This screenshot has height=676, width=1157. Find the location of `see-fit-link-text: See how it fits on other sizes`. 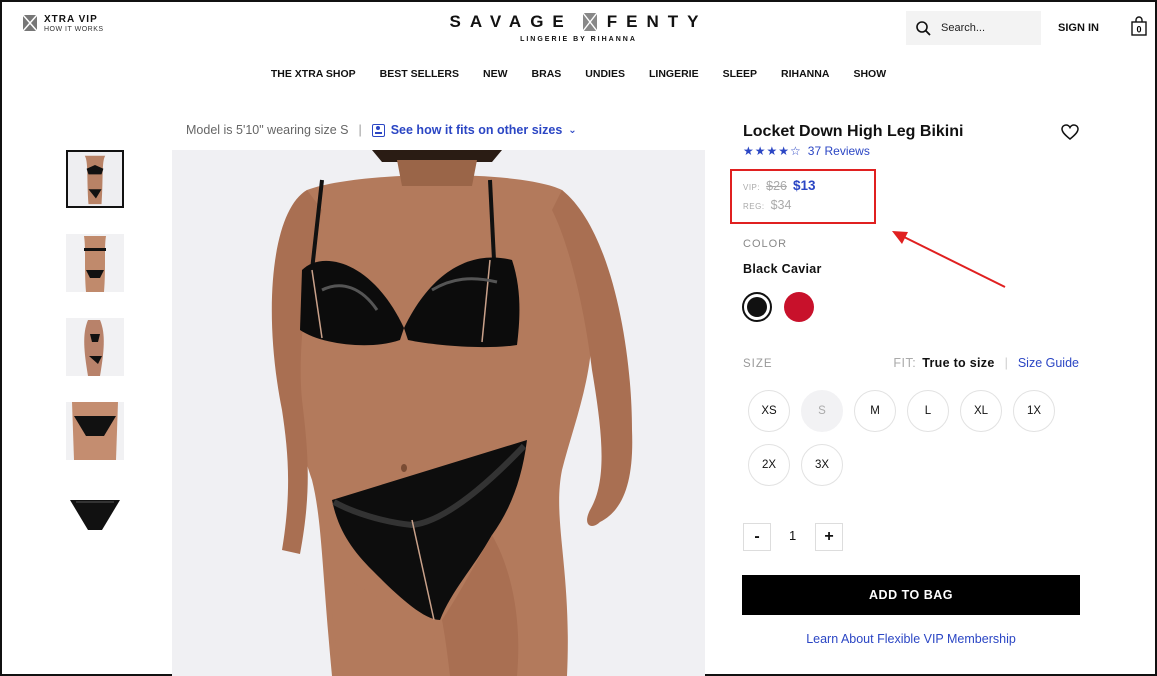

see-fit-link-text: See how it fits on other sizes is located at coordinates (476, 130).